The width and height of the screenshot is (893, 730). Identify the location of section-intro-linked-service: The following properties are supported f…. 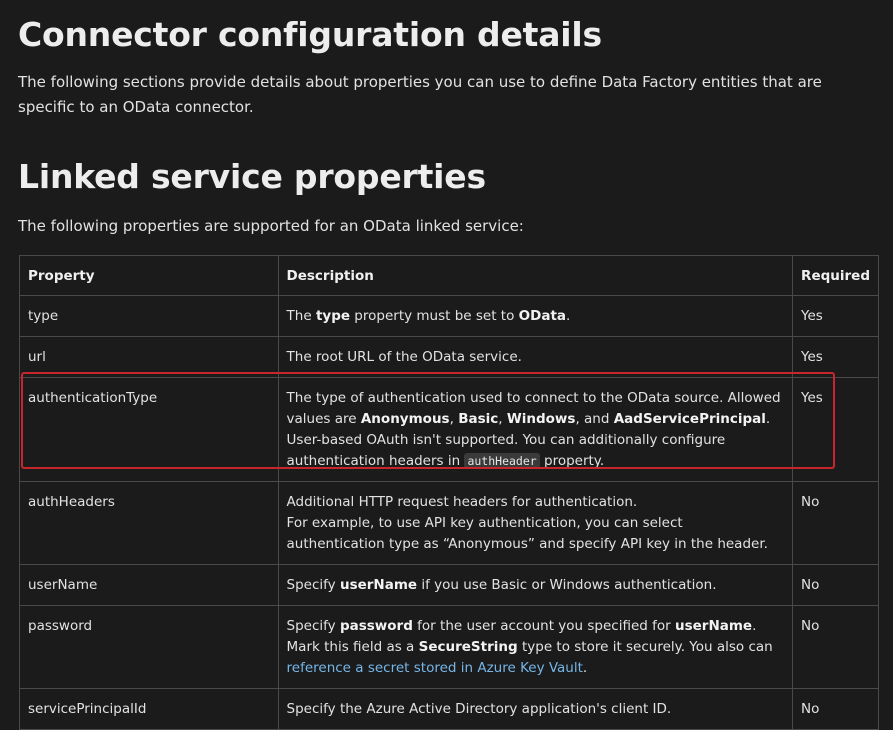
(271, 226).